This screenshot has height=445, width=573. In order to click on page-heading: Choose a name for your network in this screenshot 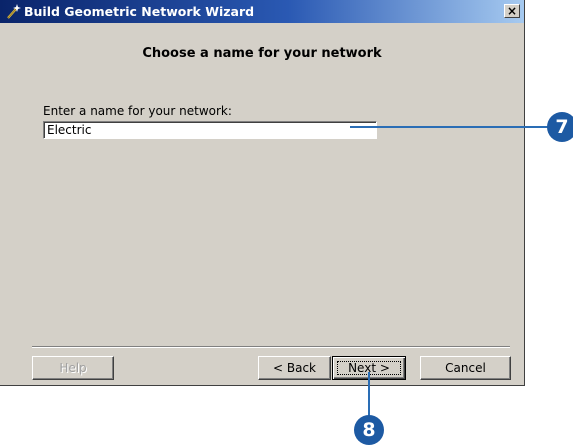, I will do `click(262, 53)`.